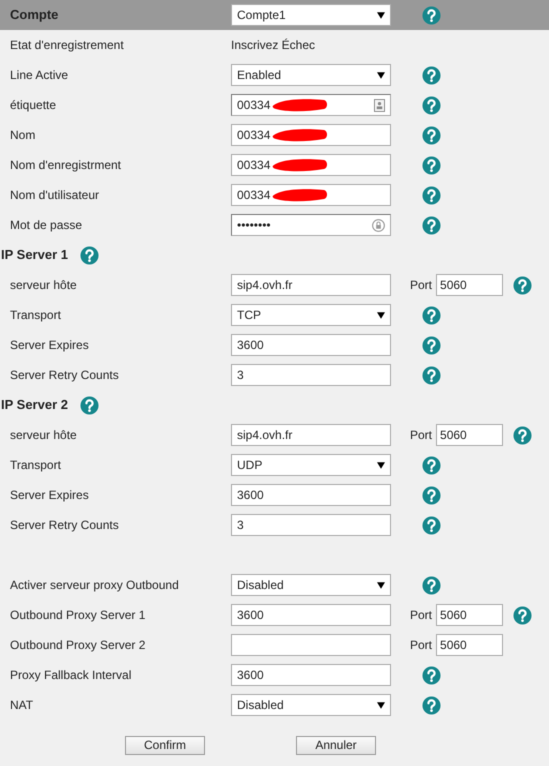 This screenshot has width=549, height=766. I want to click on field-label: Etat d'enregistrement, so click(67, 45).